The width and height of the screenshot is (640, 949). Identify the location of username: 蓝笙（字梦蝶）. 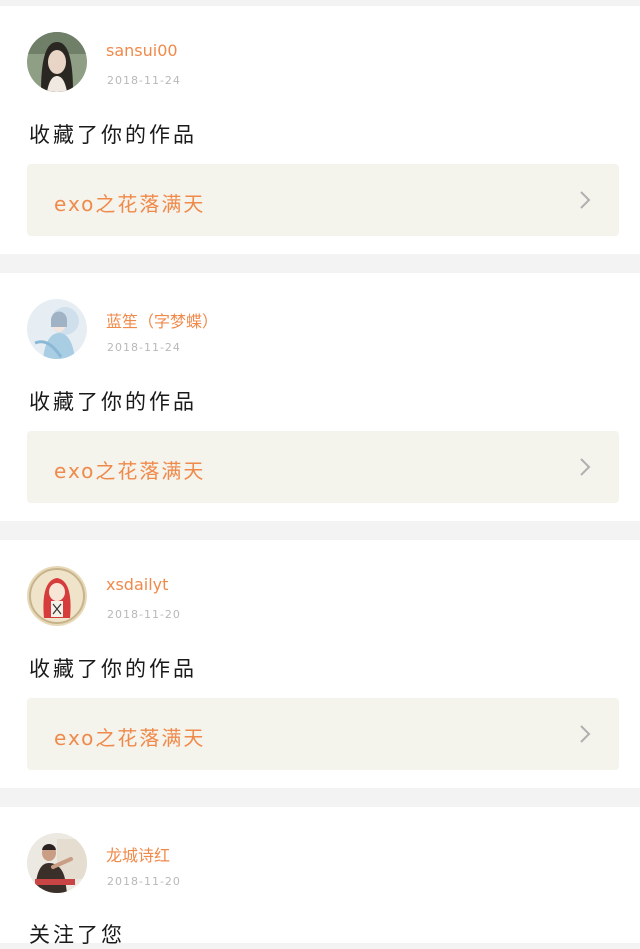
(162, 320).